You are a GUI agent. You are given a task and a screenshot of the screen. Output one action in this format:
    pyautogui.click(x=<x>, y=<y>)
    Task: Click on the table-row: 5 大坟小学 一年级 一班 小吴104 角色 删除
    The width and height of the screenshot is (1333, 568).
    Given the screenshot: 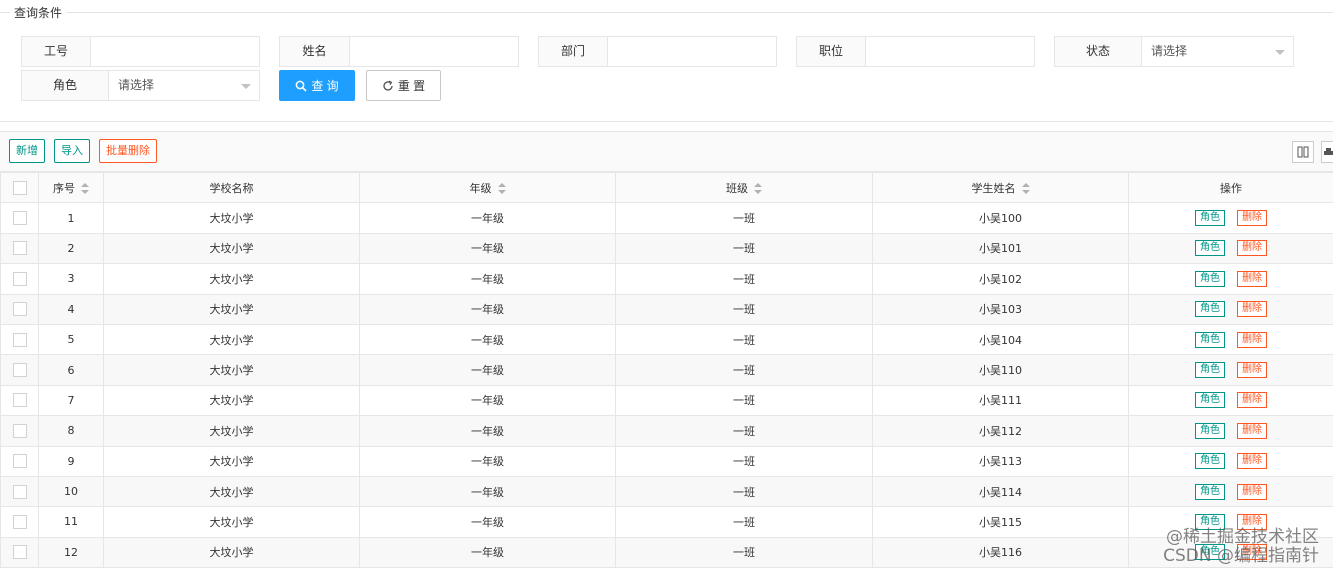 What is the action you would take?
    pyautogui.click(x=666, y=339)
    